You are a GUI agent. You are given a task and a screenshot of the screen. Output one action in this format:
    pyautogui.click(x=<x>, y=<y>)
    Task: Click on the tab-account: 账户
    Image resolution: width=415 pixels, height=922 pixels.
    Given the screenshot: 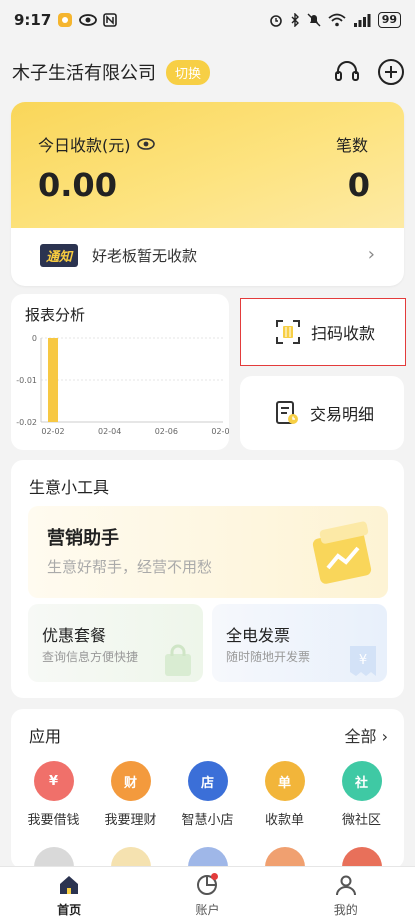 What is the action you would take?
    pyautogui.click(x=207, y=894)
    